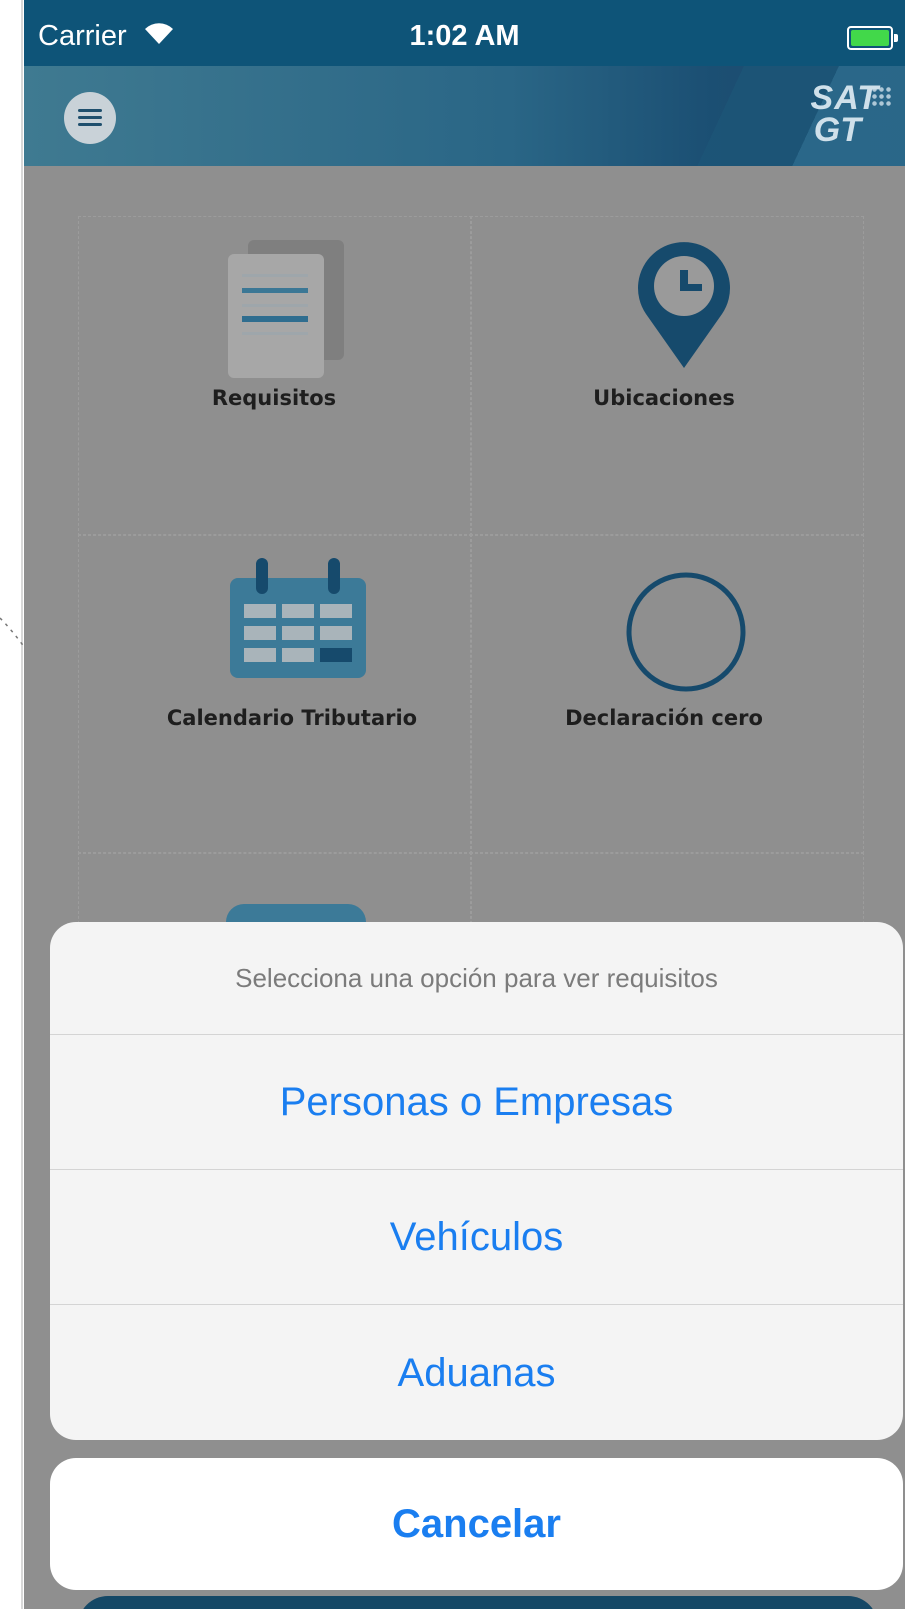  Describe the element at coordinates (664, 398) in the screenshot. I see `tile-label-ubicaciones: Ubicaciones` at that location.